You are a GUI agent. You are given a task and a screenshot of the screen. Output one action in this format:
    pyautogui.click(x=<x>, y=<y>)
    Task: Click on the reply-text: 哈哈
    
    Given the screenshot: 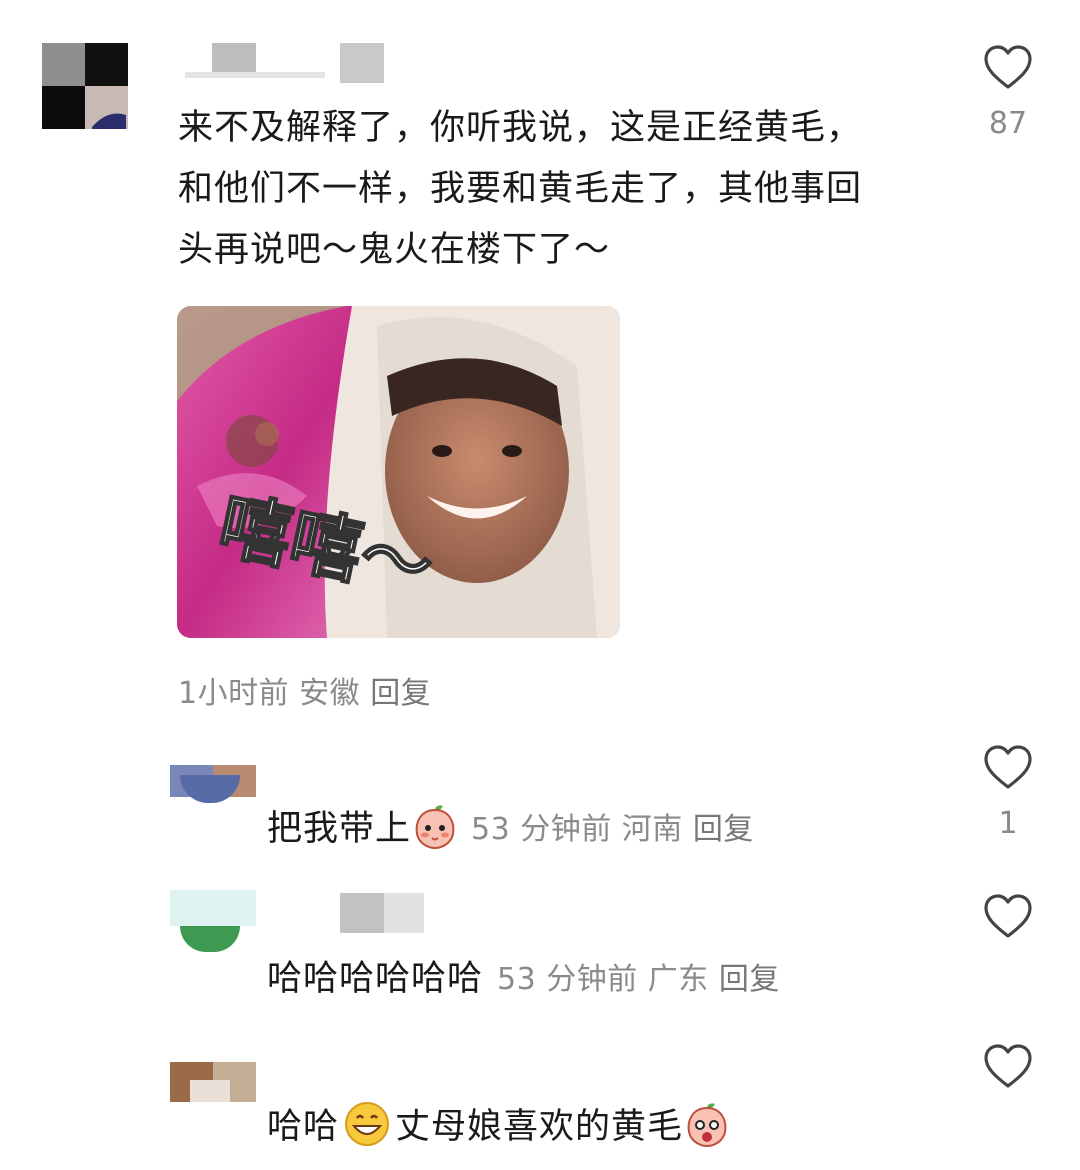 What is the action you would take?
    pyautogui.click(x=303, y=1127)
    